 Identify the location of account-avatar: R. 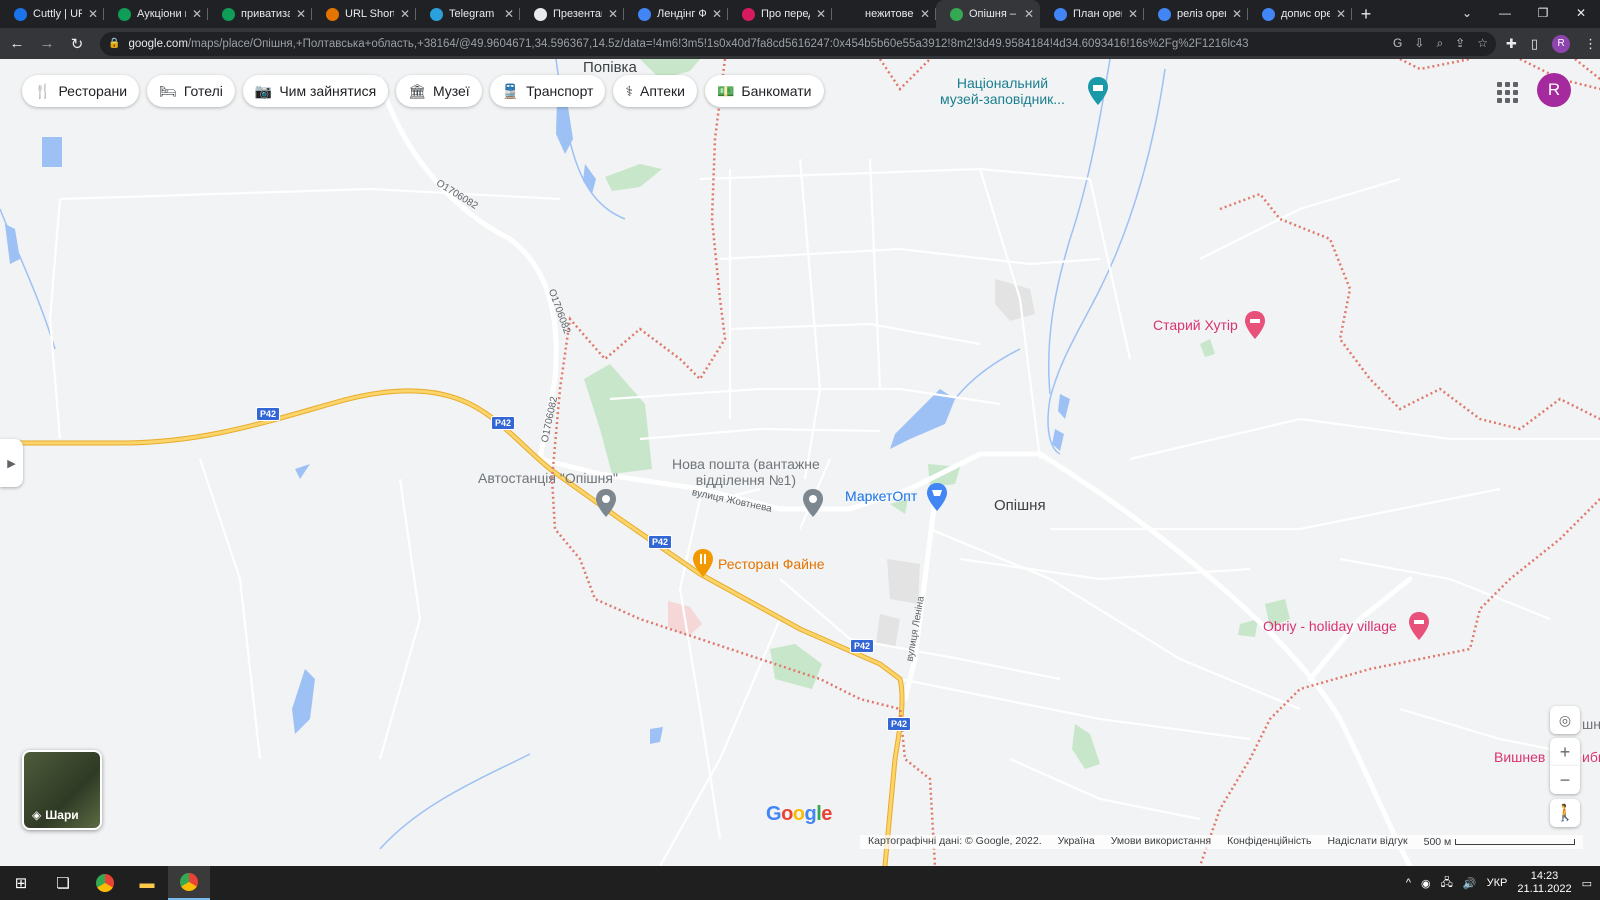
(1554, 90).